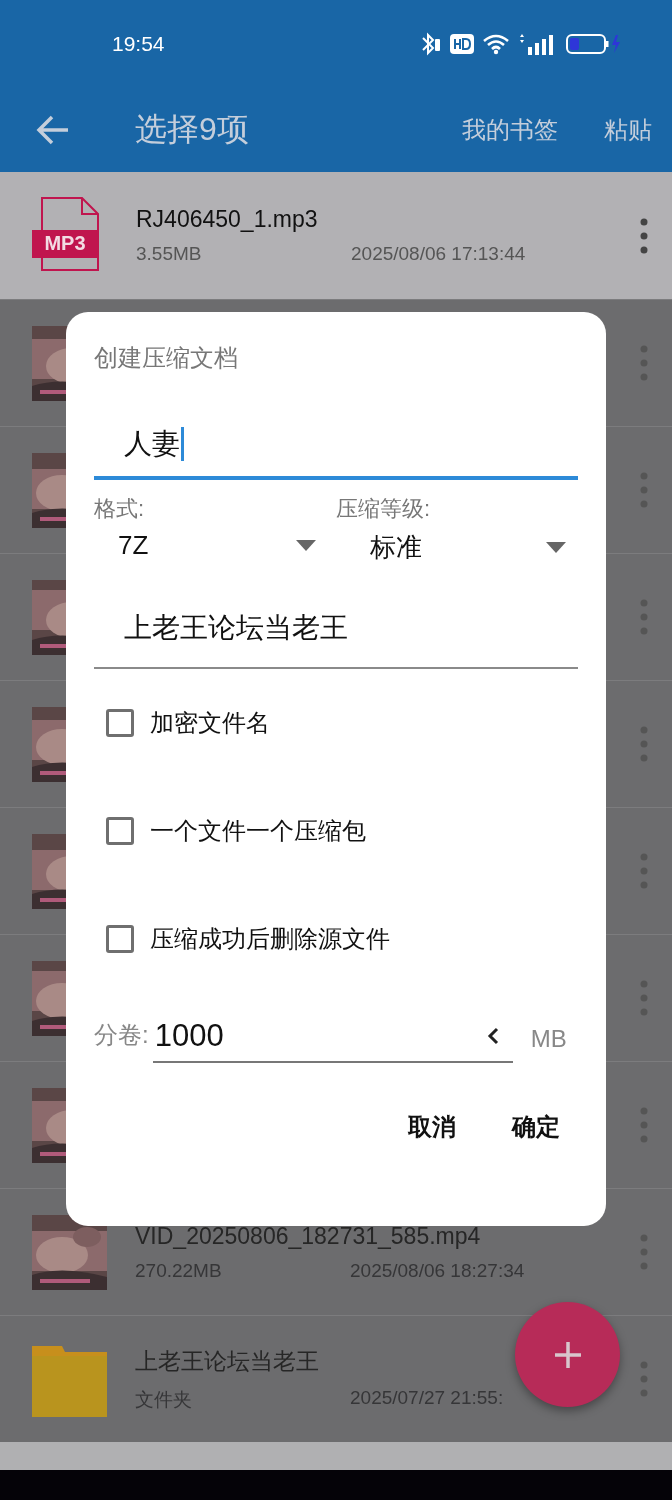 This screenshot has height=1500, width=672. What do you see at coordinates (496, 44) in the screenshot?
I see `wifi-icon` at bounding box center [496, 44].